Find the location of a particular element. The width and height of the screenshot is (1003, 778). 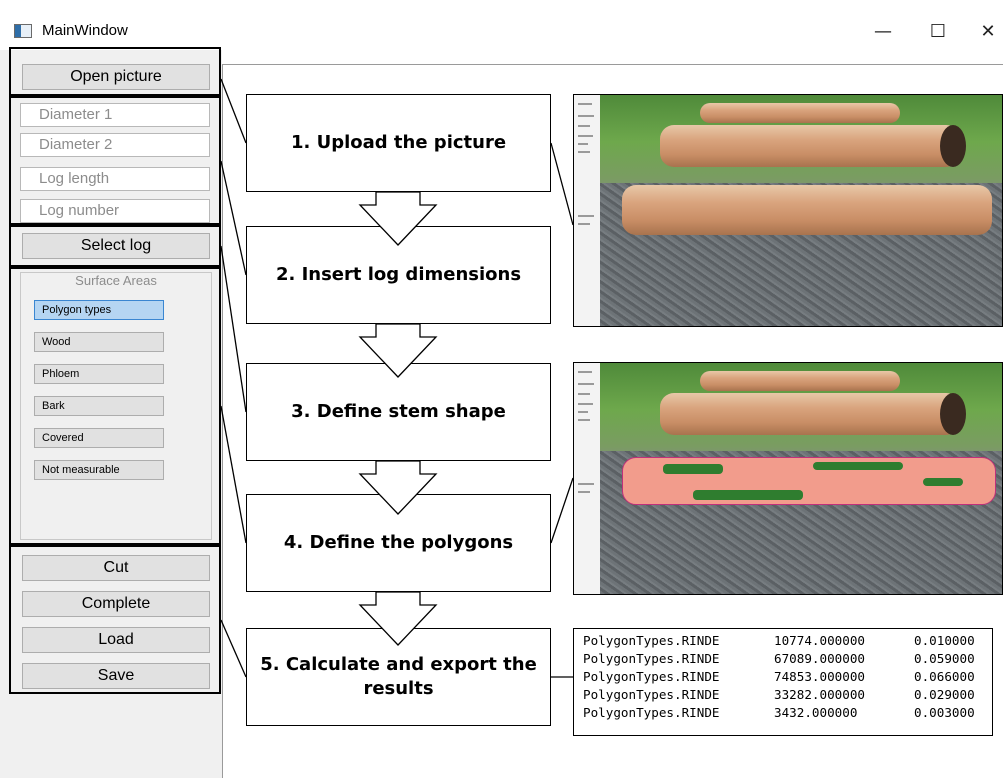

dimensions-frame is located at coordinates (115, 160).